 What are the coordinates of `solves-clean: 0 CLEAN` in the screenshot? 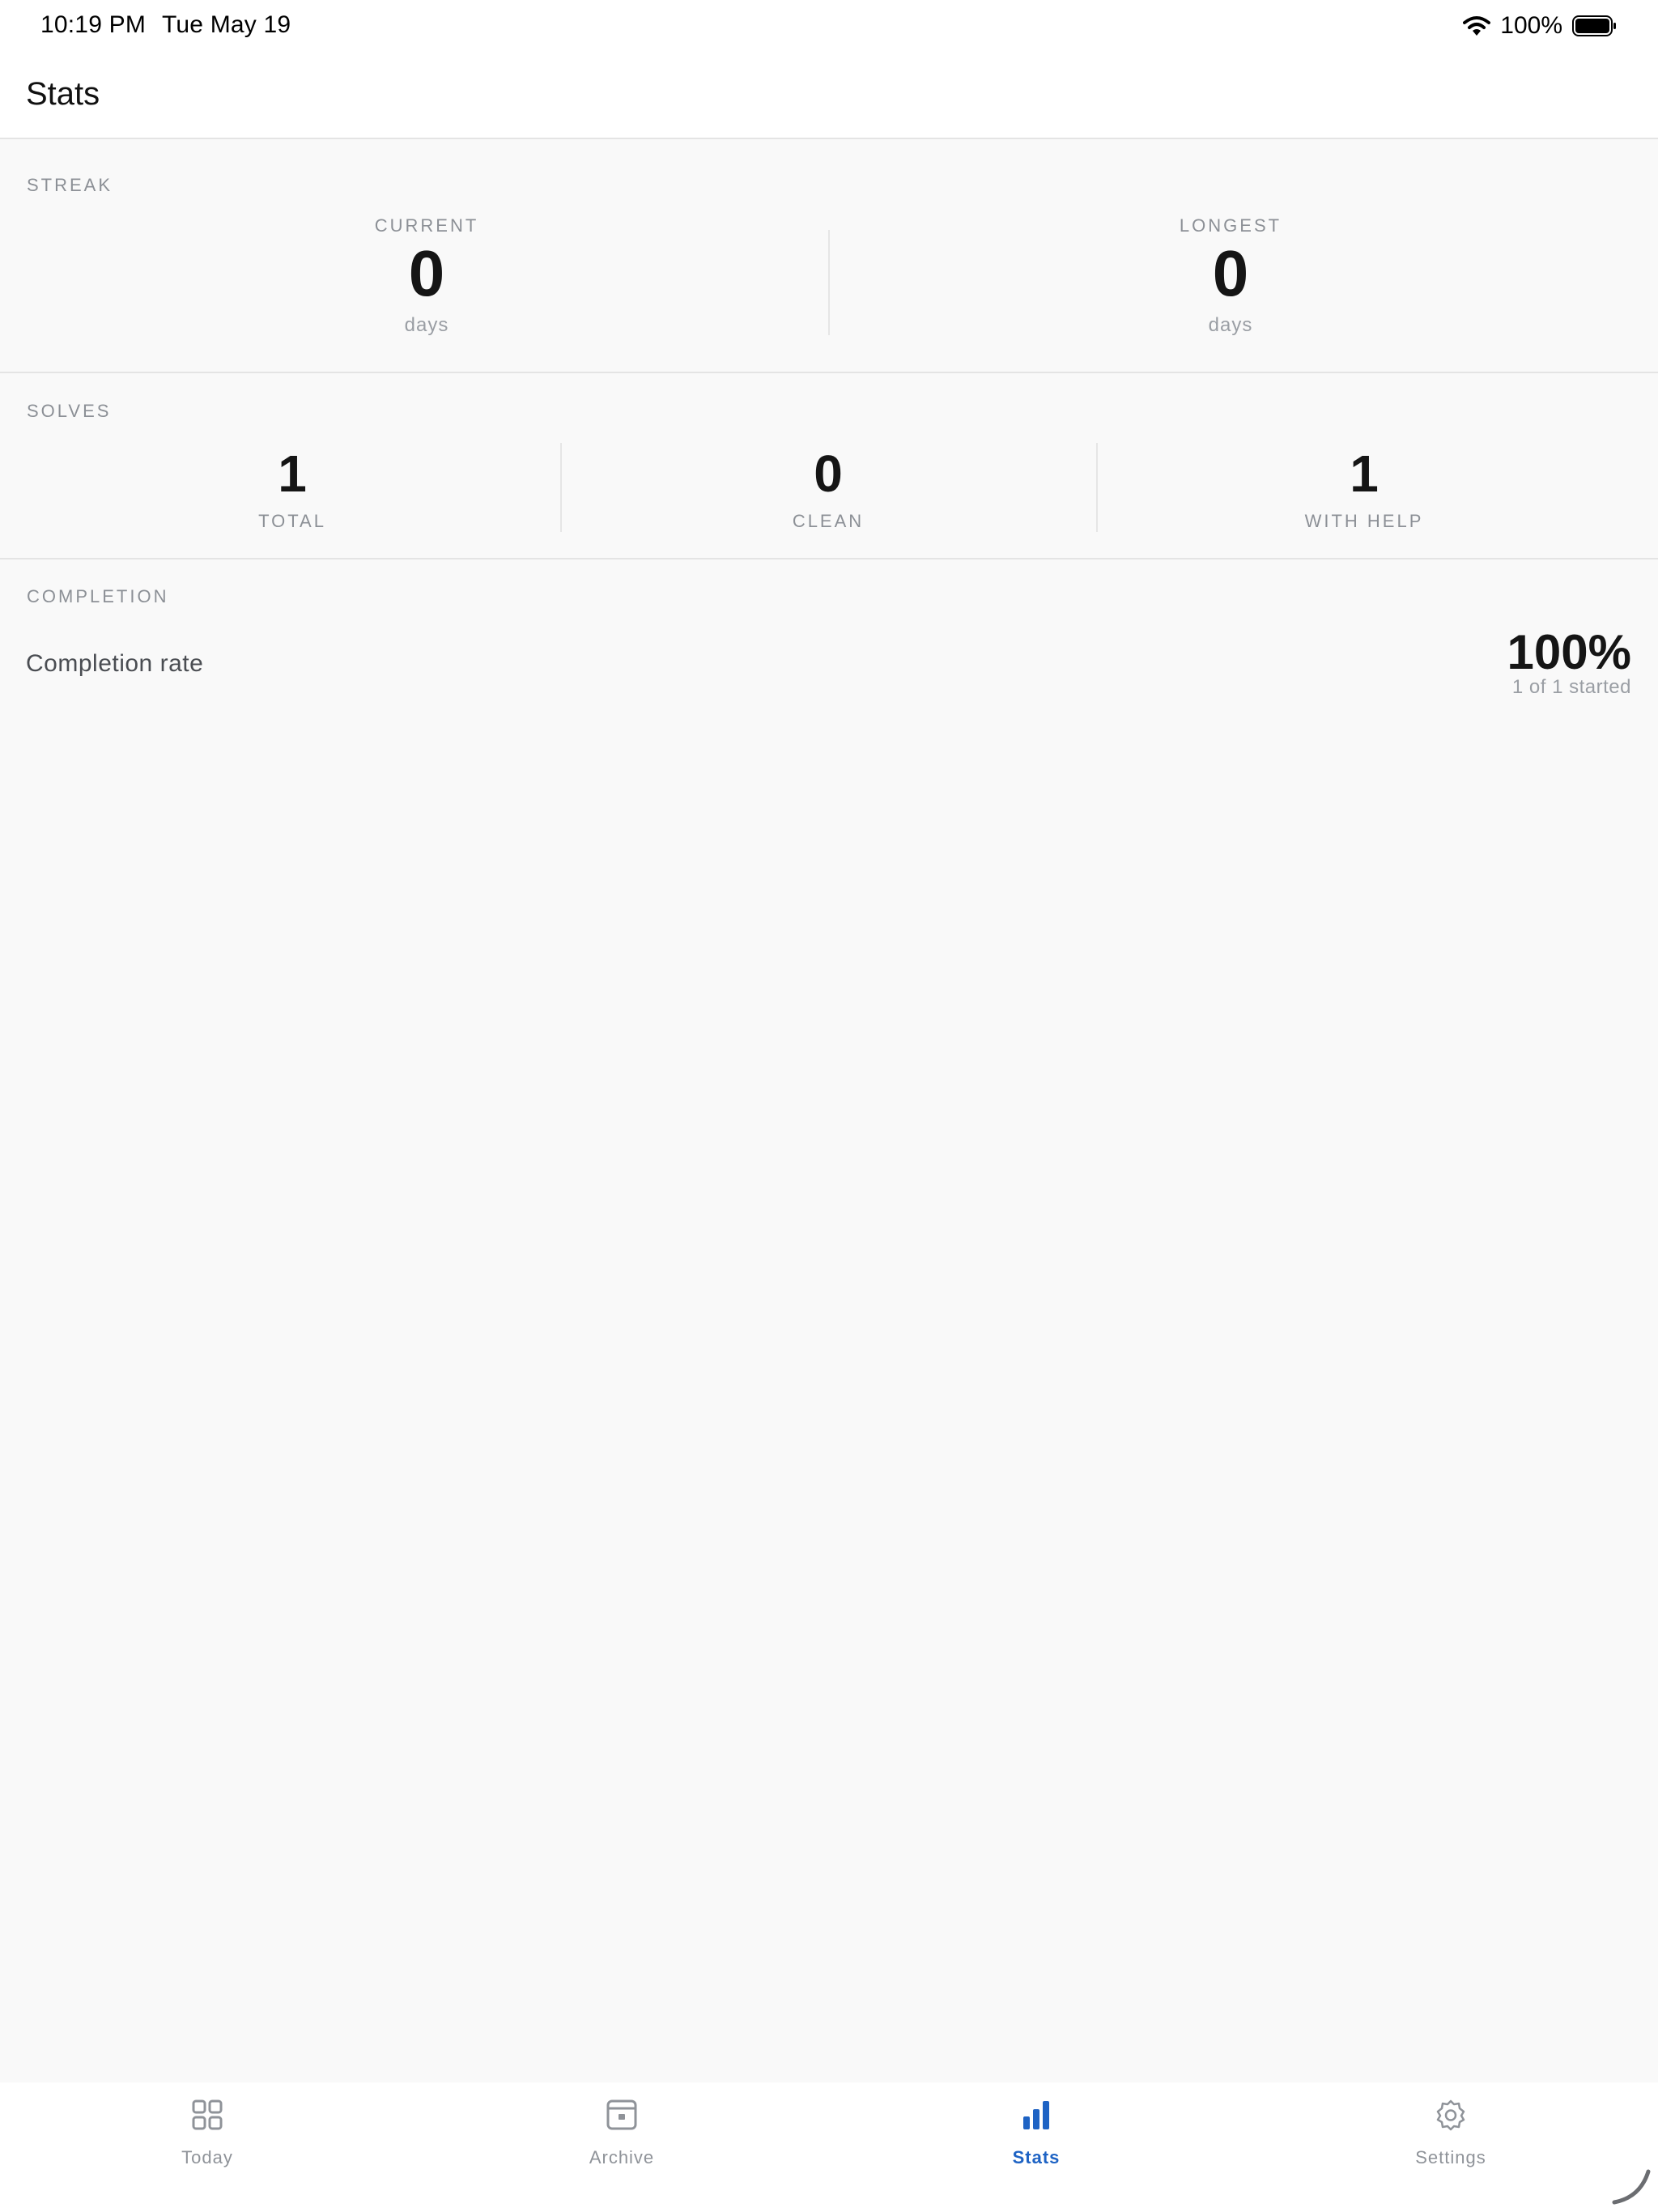 It's located at (828, 490).